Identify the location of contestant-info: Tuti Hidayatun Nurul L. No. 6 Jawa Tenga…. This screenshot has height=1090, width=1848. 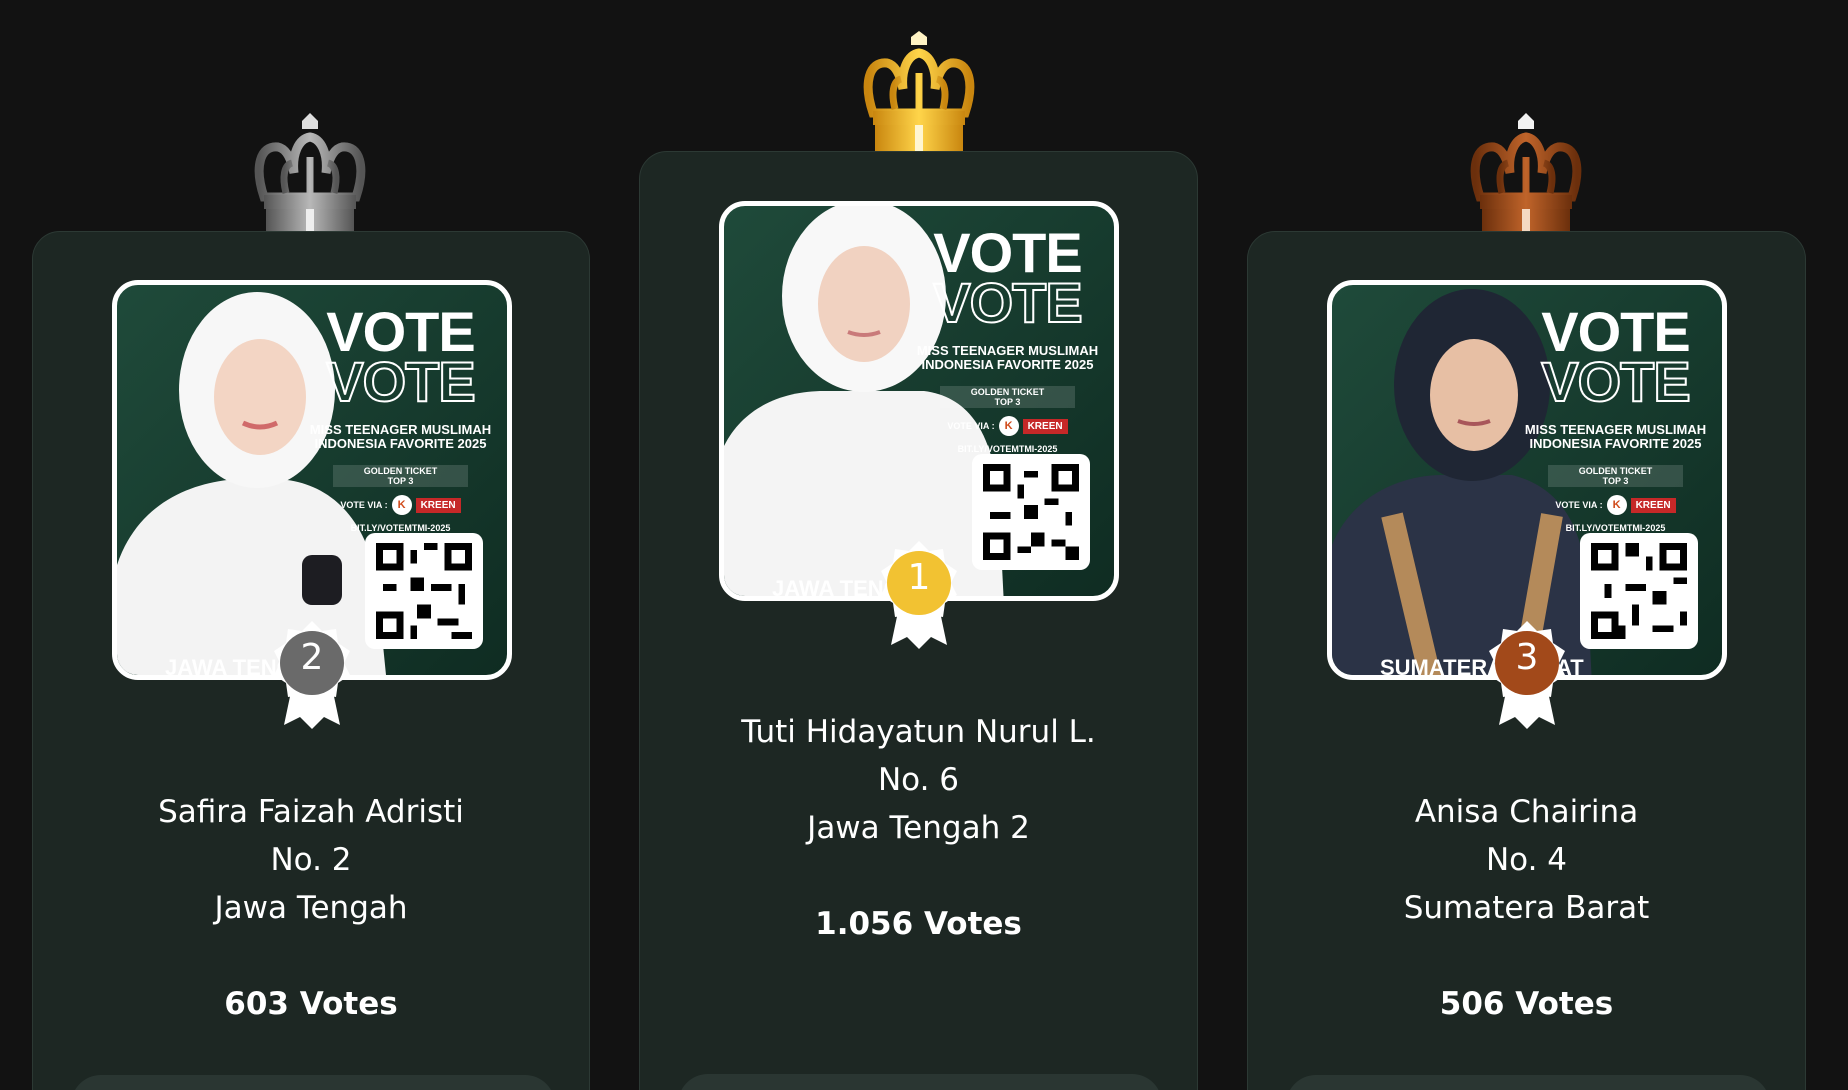
(918, 828).